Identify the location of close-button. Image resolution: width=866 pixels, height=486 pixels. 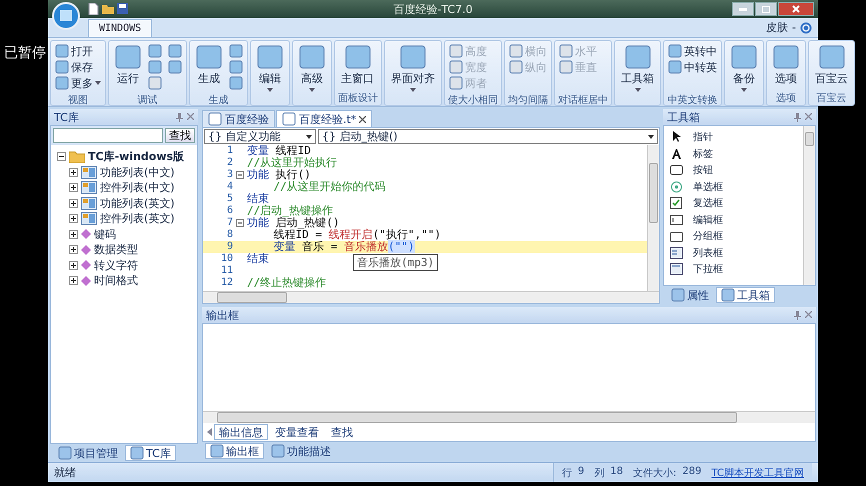
(796, 9).